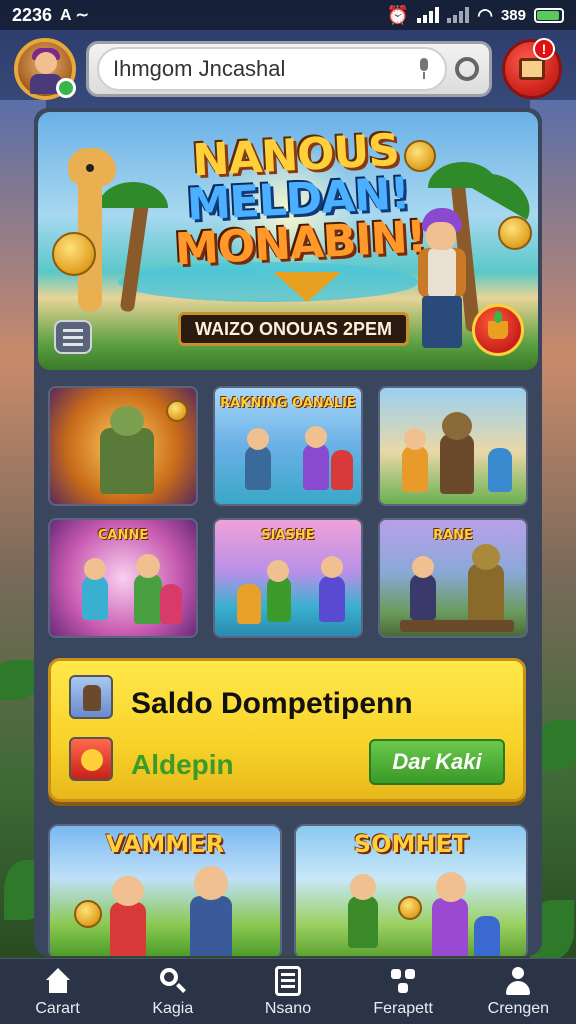 This screenshot has width=576, height=1024. I want to click on gem-icon, so click(91, 759).